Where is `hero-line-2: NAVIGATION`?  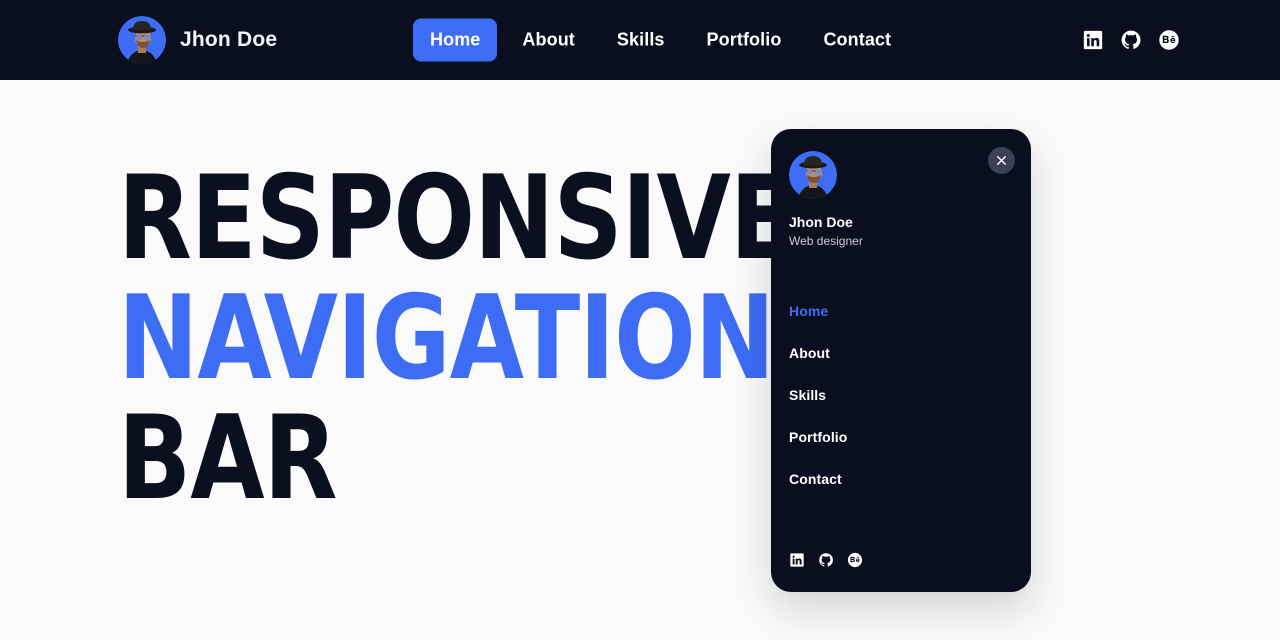
hero-line-2: NAVIGATION is located at coordinates (446, 339).